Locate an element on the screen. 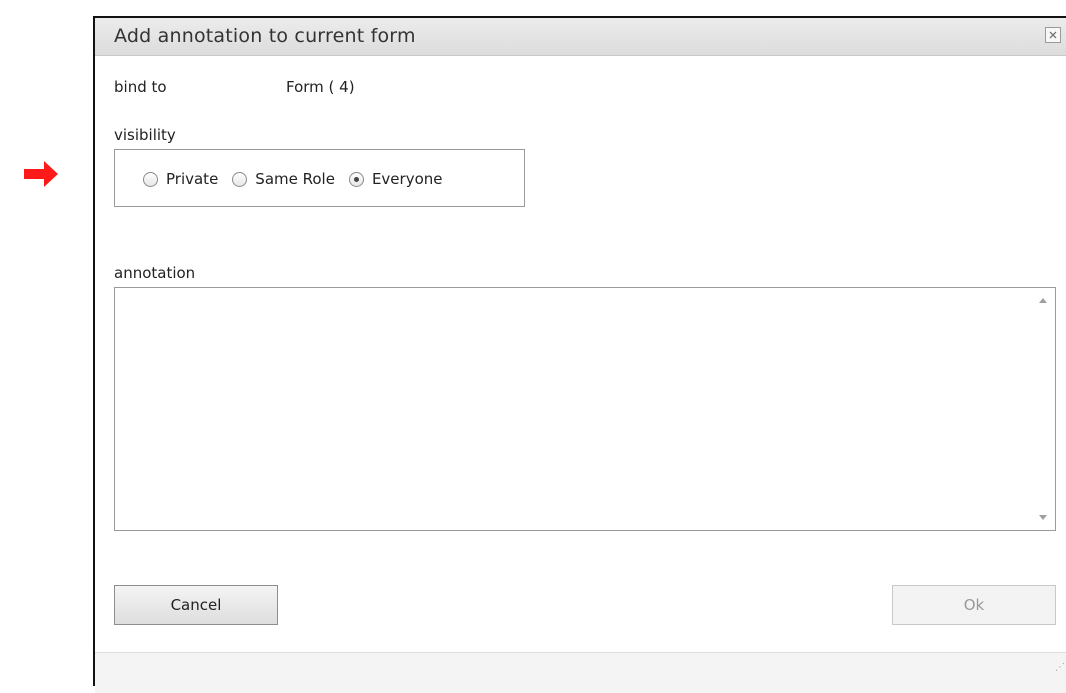  visibility-group: Private Same Role Everyone is located at coordinates (319, 178).